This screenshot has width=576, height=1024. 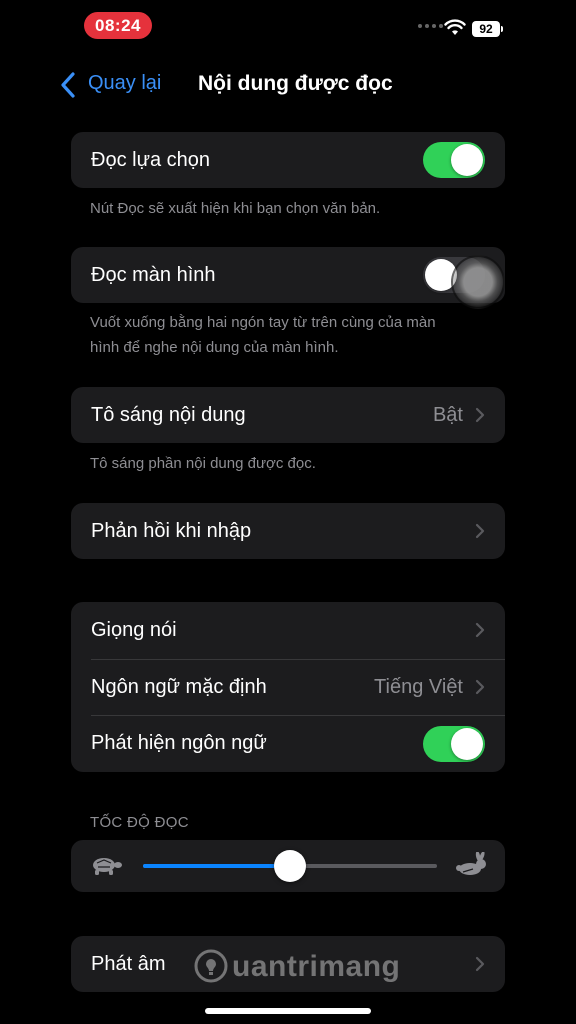 What do you see at coordinates (214, 347) in the screenshot?
I see `speak-screen-footer-line2: hình để nghe nội dung của màn hình.` at bounding box center [214, 347].